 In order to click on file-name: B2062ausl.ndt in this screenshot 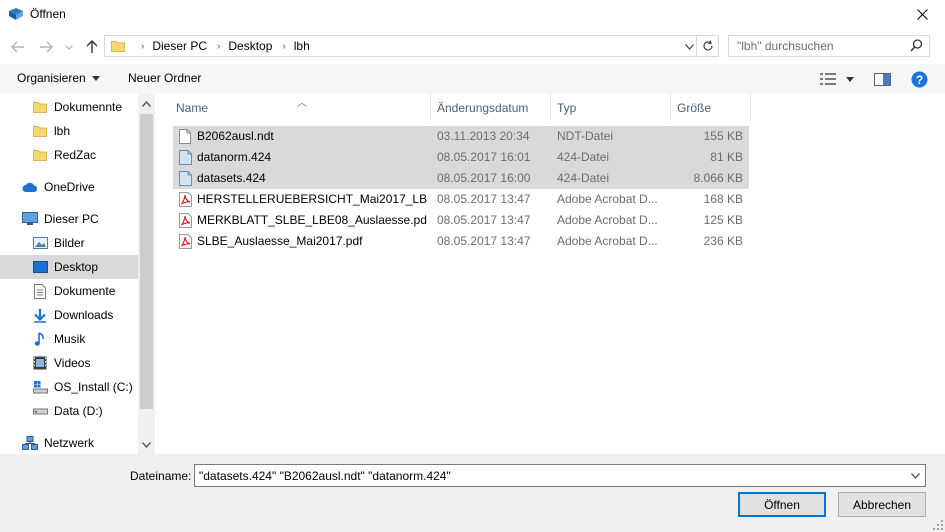, I will do `click(235, 136)`.